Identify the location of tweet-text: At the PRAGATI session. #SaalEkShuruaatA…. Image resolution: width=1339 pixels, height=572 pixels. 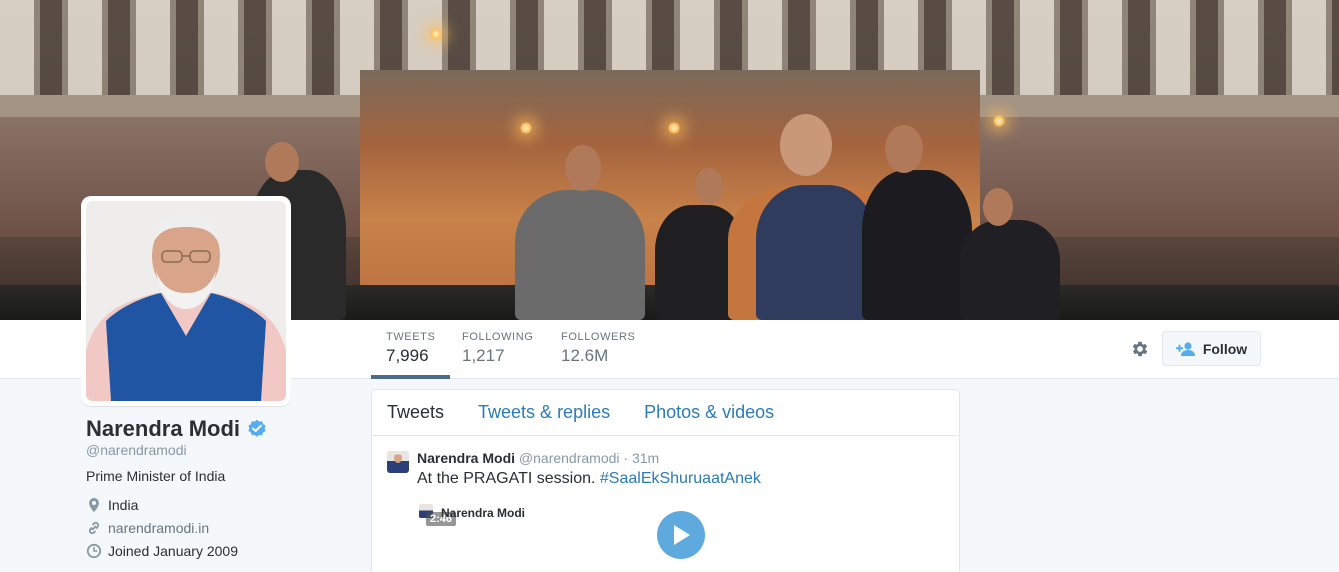
(688, 479).